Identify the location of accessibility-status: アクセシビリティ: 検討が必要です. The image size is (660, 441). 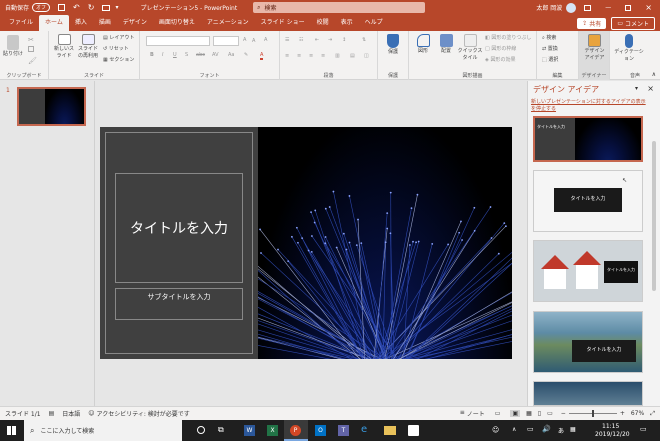
(143, 413).